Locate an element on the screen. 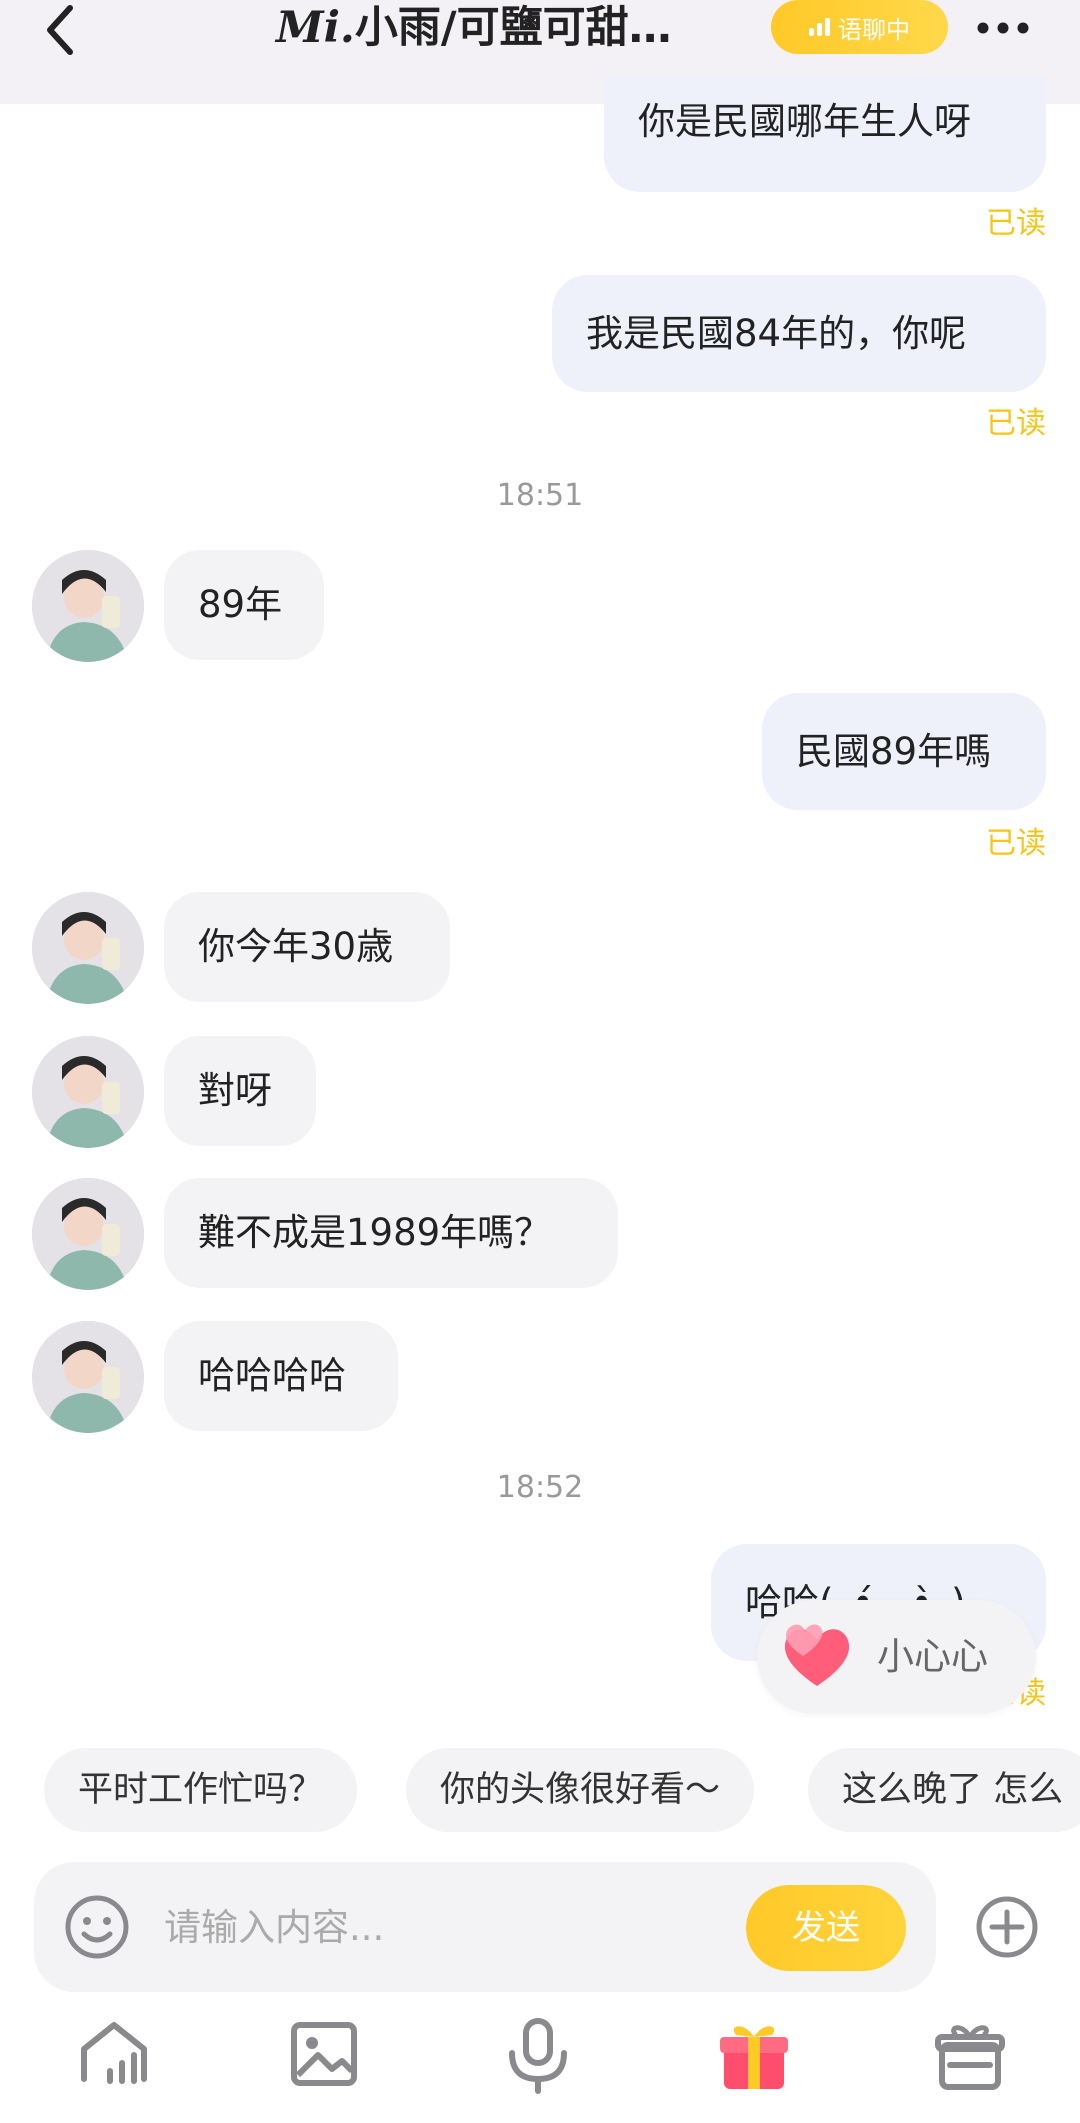  title-prefix: Mi. is located at coordinates (315, 28).